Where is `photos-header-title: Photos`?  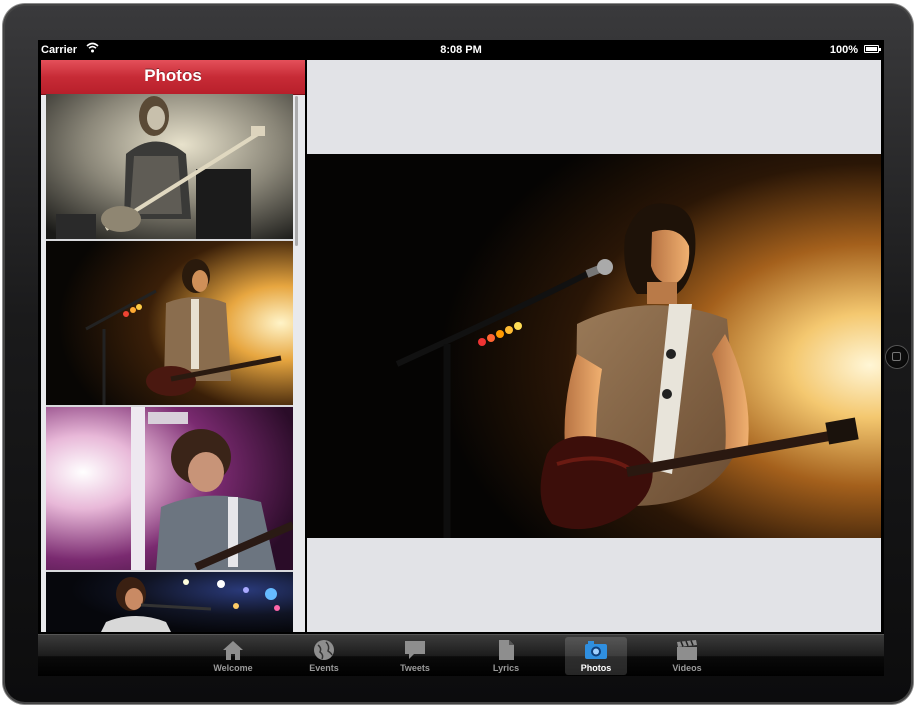 photos-header-title: Photos is located at coordinates (173, 77).